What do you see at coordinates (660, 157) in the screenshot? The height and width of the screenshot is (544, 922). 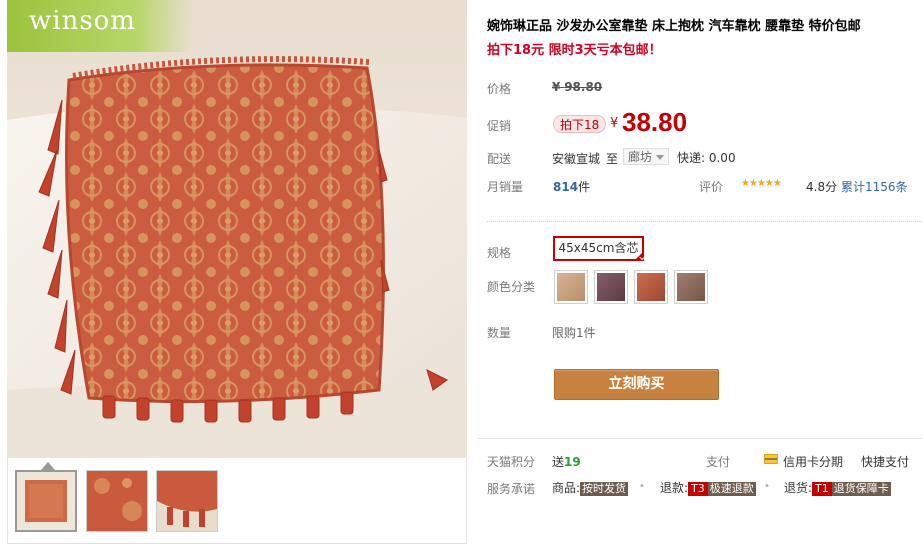 I see `chevron-down-icon` at bounding box center [660, 157].